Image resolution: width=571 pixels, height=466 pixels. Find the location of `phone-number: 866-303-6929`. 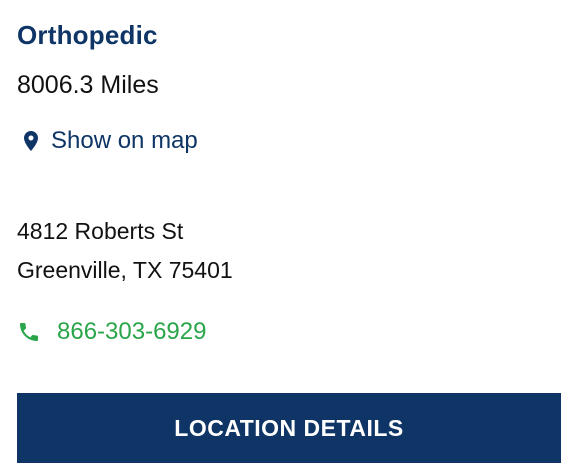

phone-number: 866-303-6929 is located at coordinates (132, 331).